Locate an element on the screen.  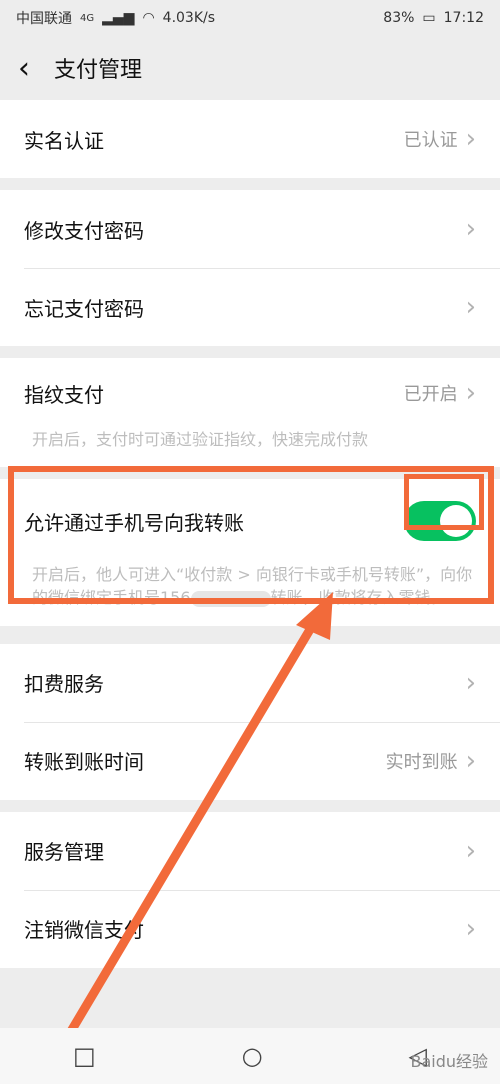
blurred-phone is located at coordinates (230, 598).